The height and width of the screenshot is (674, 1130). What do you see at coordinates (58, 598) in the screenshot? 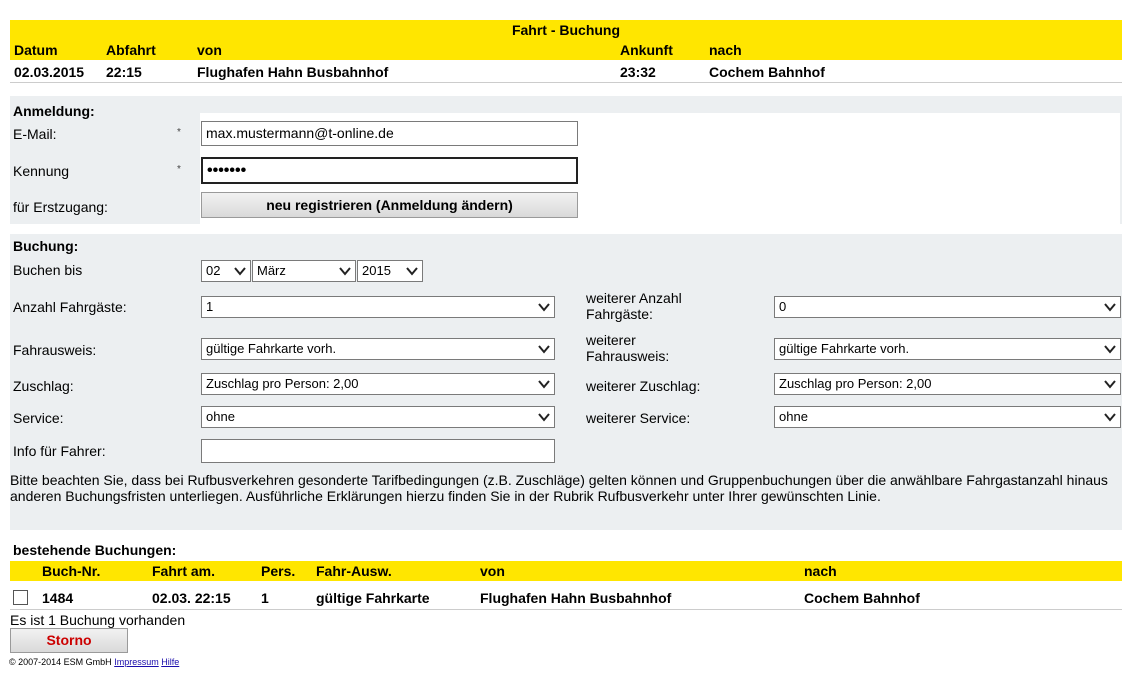
I see `existing-nr: 1484` at bounding box center [58, 598].